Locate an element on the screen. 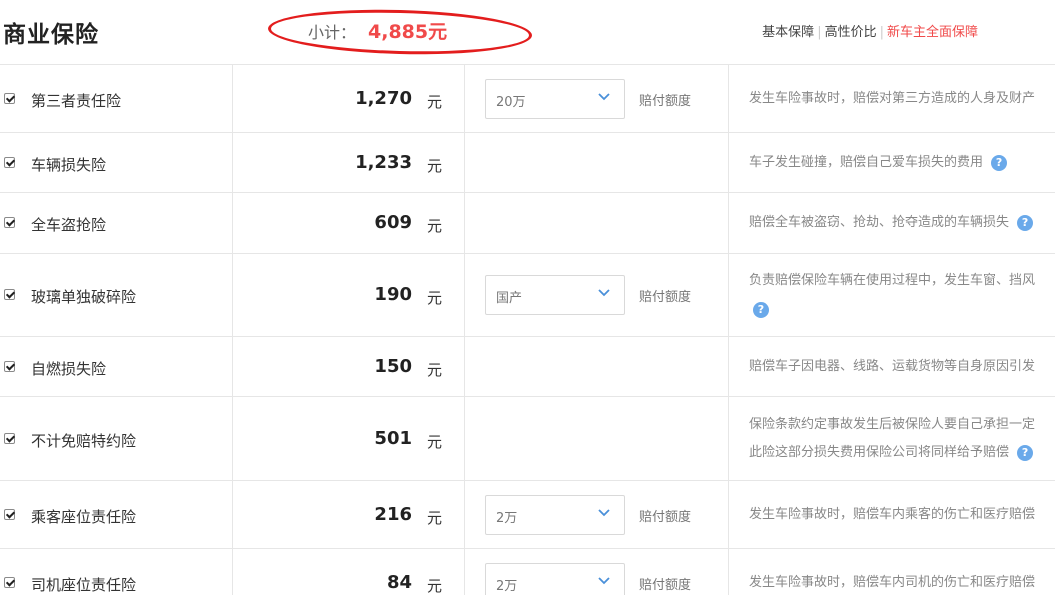 This screenshot has width=1055, height=595. plan-basic: 基本保障 is located at coordinates (788, 32).